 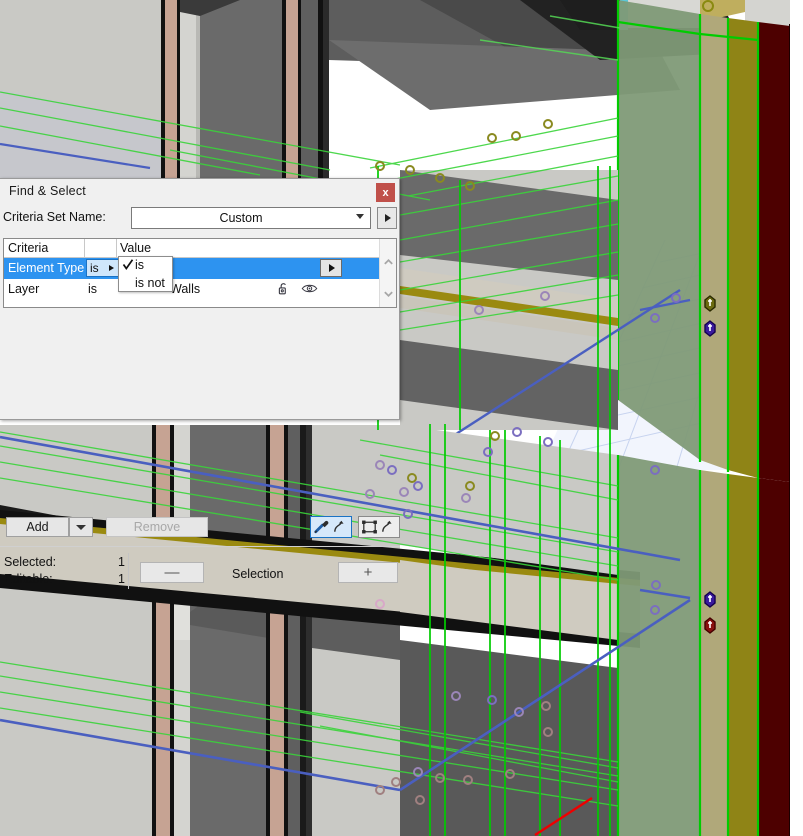 I want to click on footer-divider, so click(x=200, y=546).